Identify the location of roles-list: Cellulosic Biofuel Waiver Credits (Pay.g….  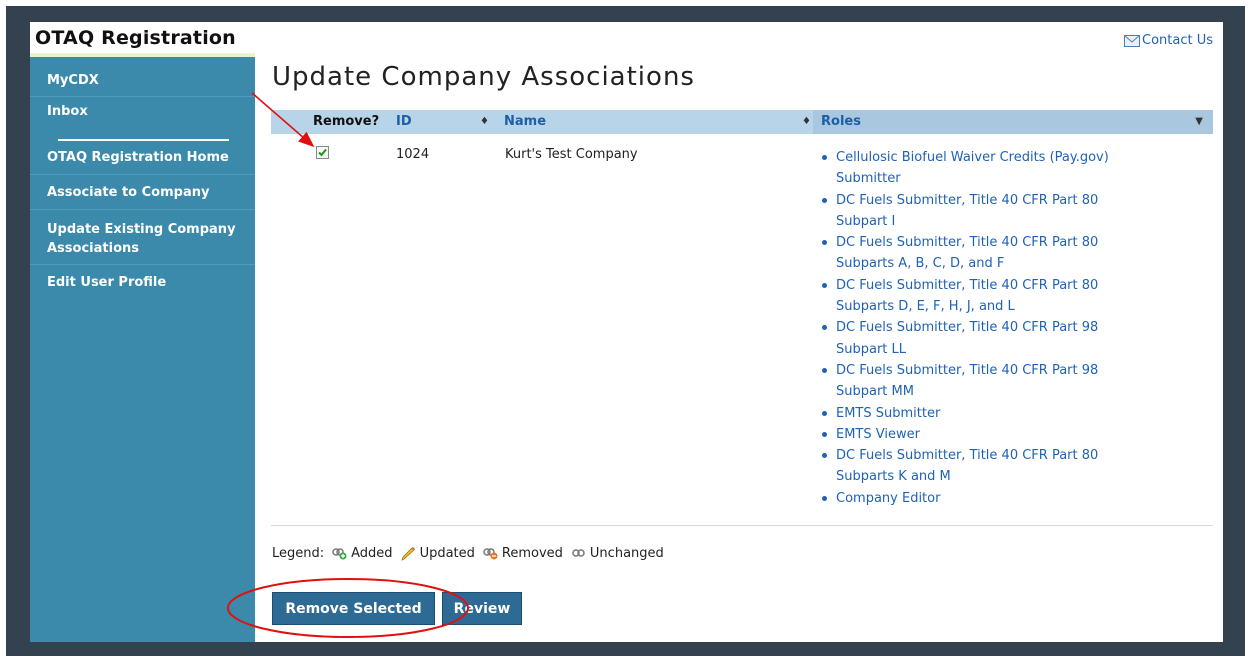
(984, 328).